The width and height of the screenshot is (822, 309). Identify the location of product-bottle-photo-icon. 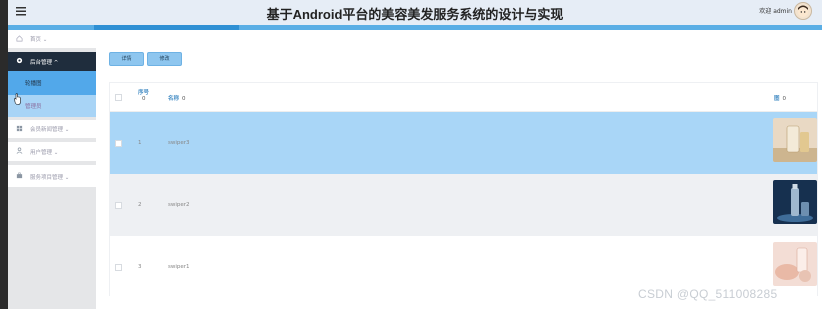
(795, 140).